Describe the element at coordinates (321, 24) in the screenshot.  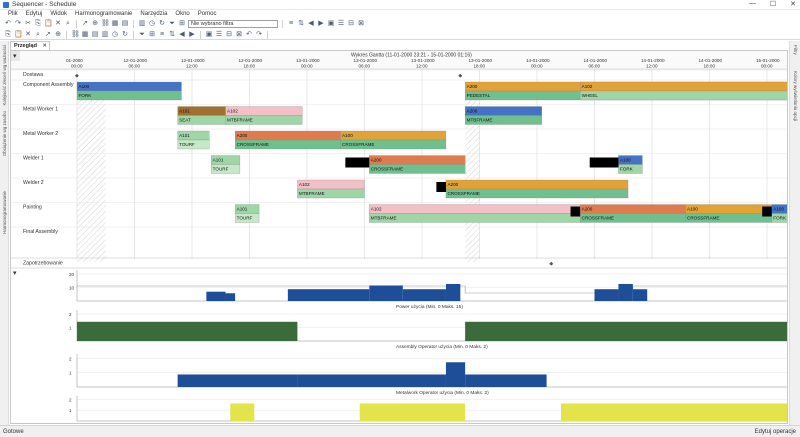
I see `move-right-icon: ▶` at that location.